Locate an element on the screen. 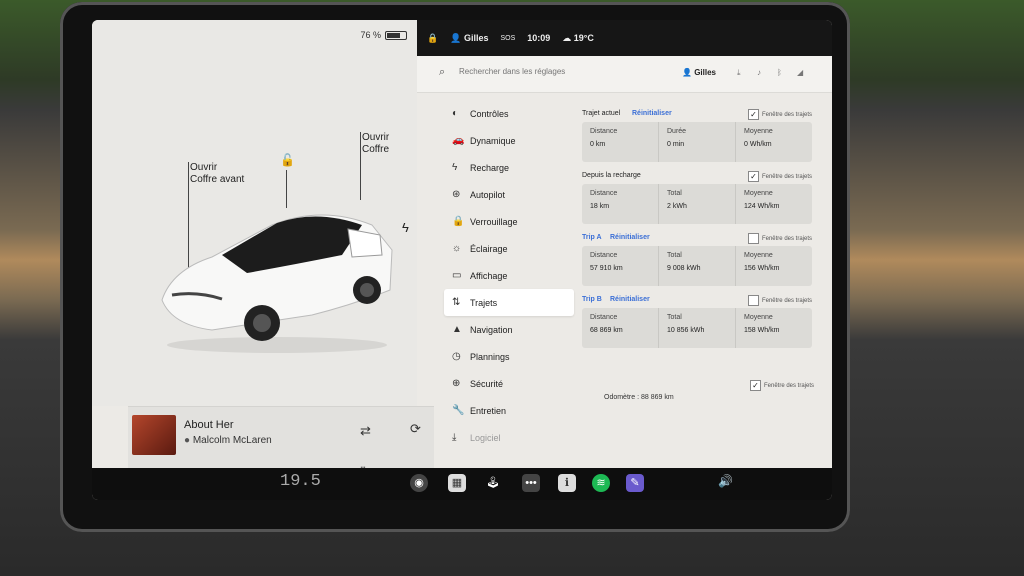 The height and width of the screenshot is (576, 1024). profile-button: 👤 Gilles is located at coordinates (699, 72).